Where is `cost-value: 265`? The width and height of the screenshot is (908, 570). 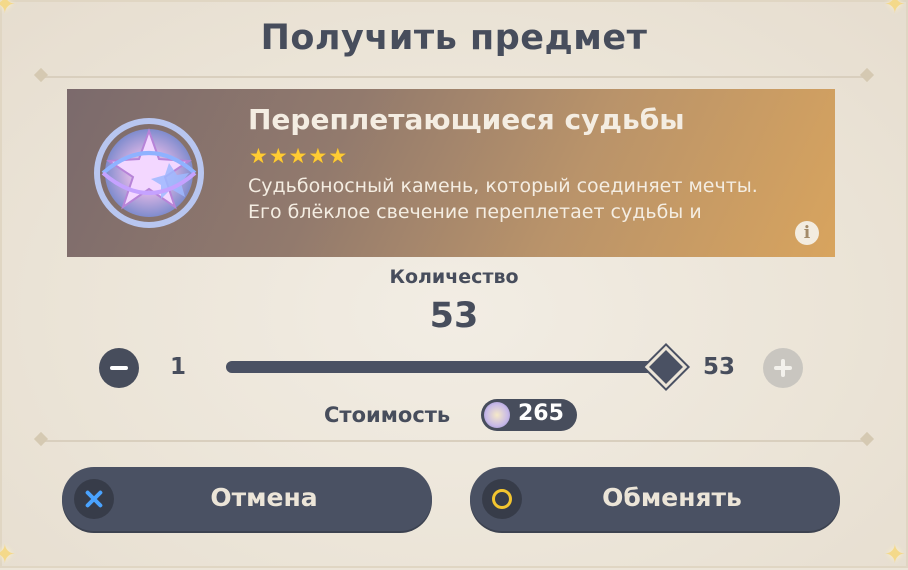
cost-value: 265 is located at coordinates (541, 413).